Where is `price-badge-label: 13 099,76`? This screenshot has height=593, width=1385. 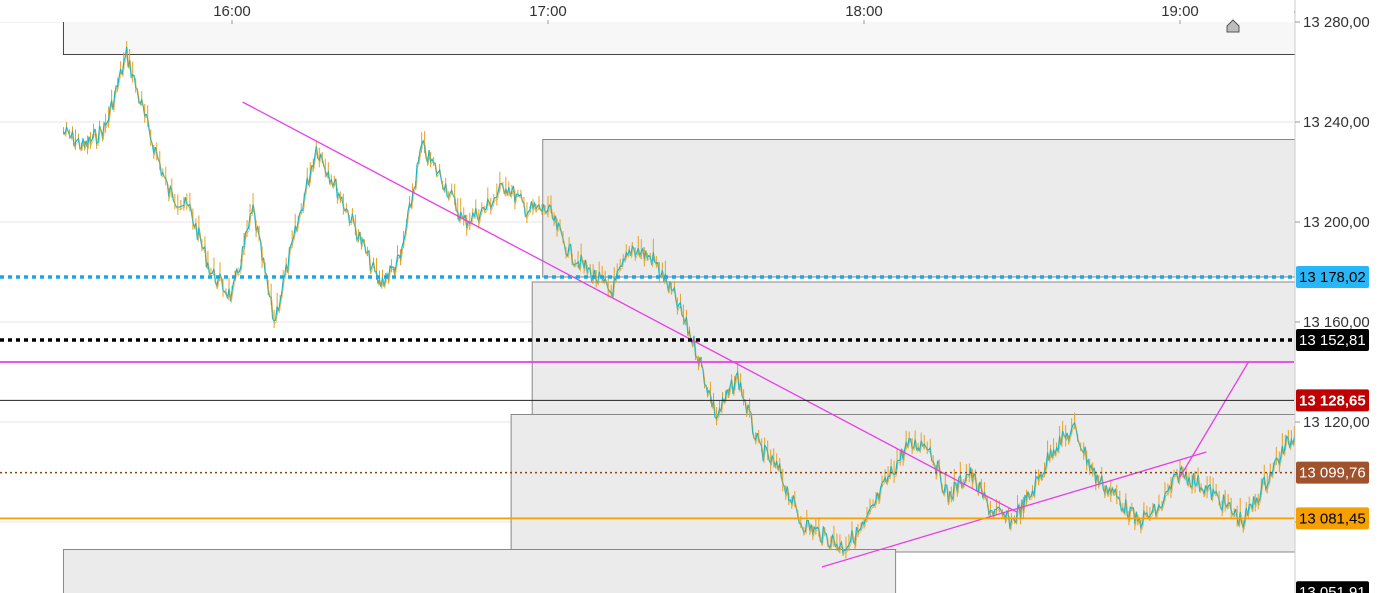
price-badge-label: 13 099,76 is located at coordinates (1332, 473).